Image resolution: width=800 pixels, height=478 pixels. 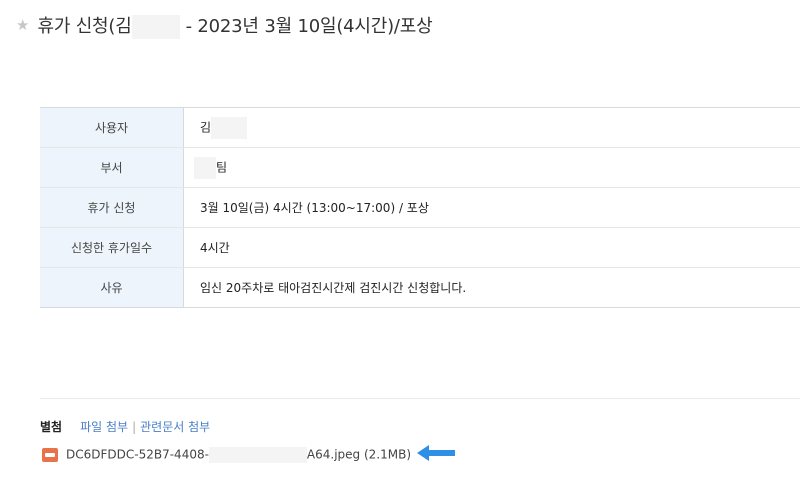 I want to click on arrow-left-icon, so click(x=436, y=454).